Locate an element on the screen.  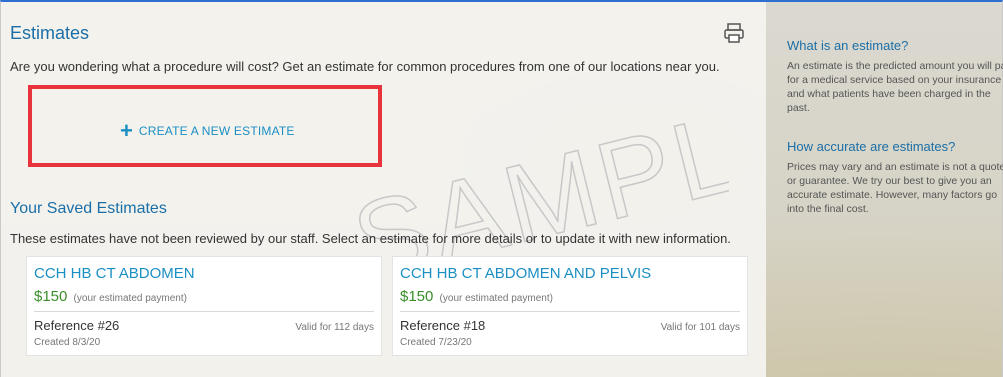
estimate-reference: Reference #18 is located at coordinates (443, 325).